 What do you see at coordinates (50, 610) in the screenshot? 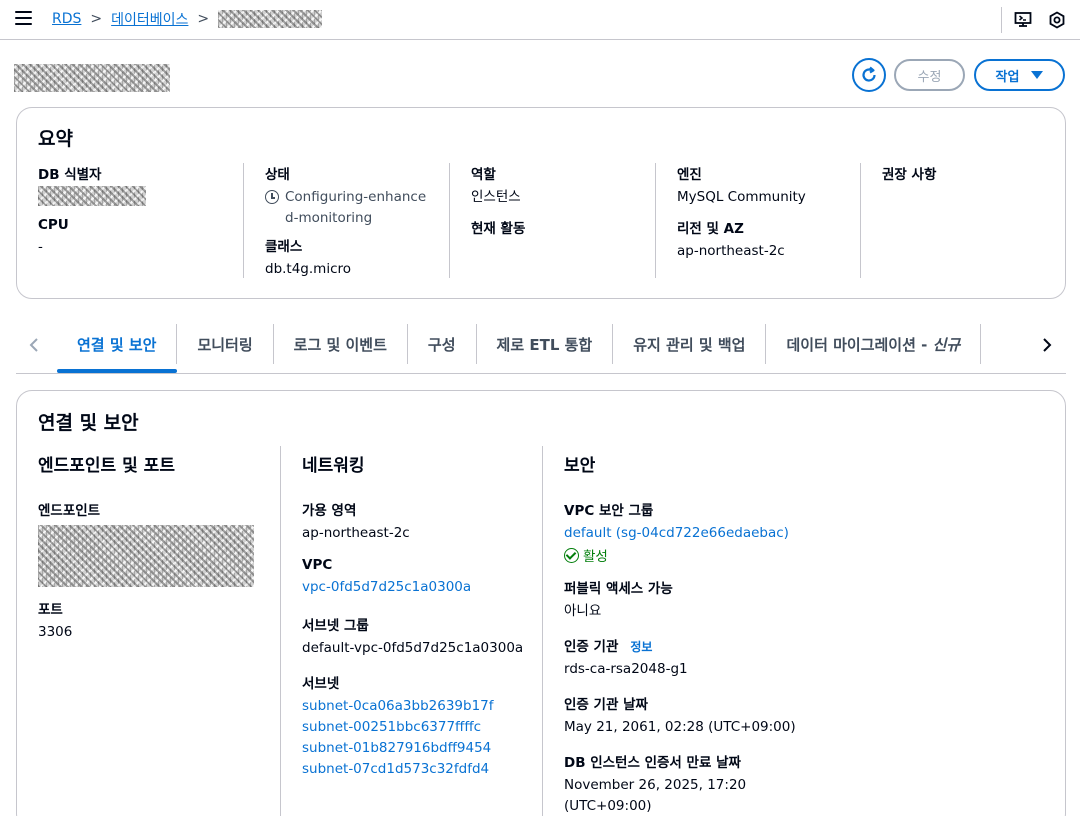
I see `port-label: 포트` at bounding box center [50, 610].